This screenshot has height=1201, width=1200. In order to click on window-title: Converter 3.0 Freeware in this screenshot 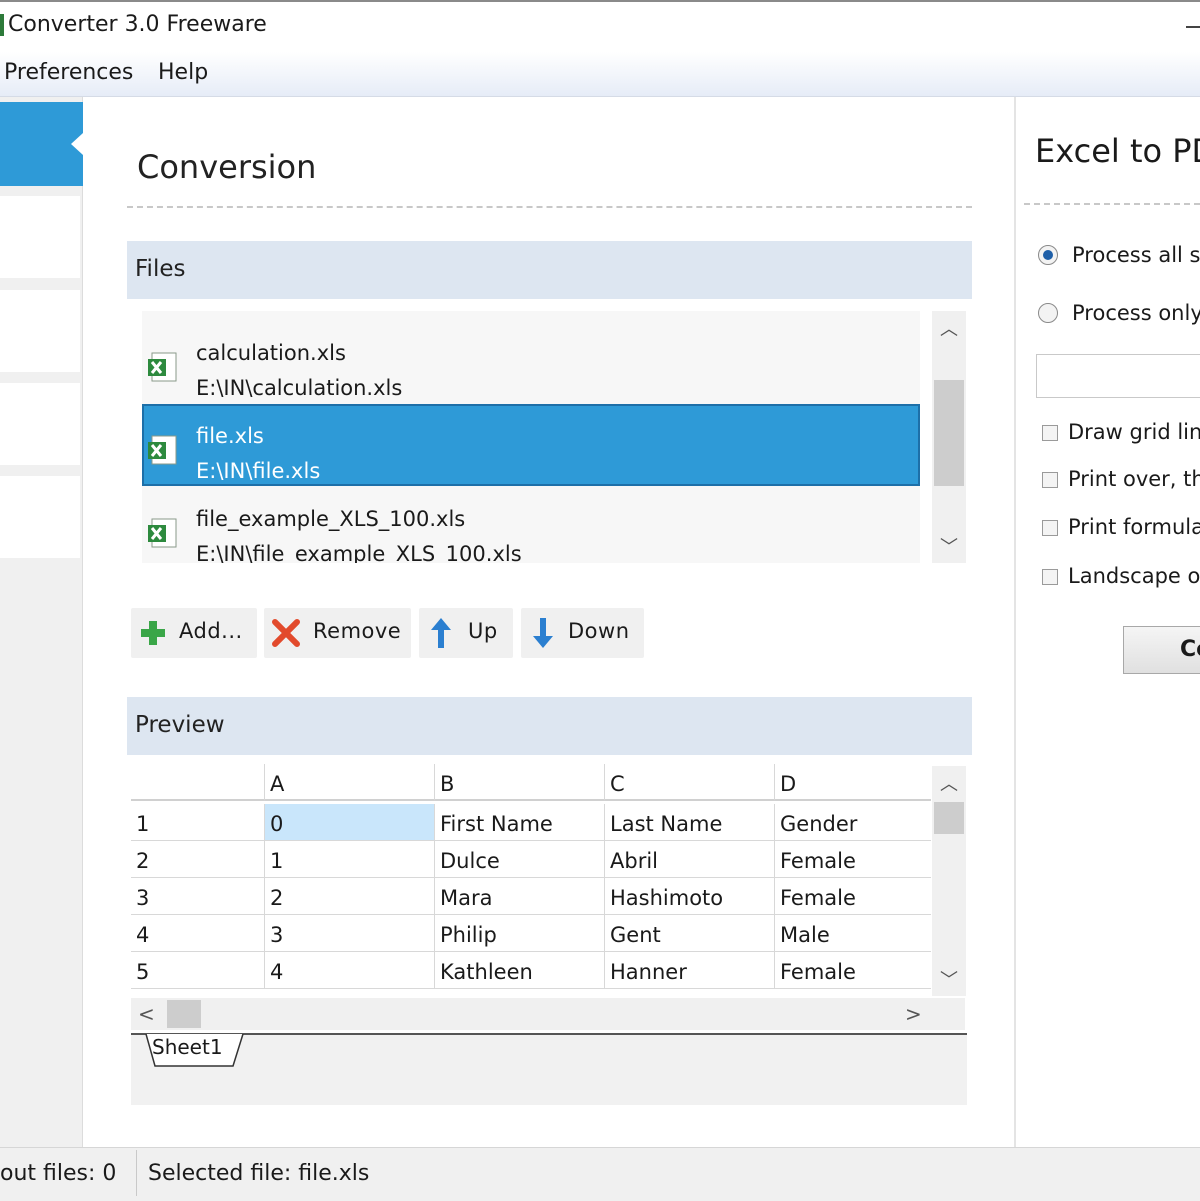, I will do `click(137, 24)`.